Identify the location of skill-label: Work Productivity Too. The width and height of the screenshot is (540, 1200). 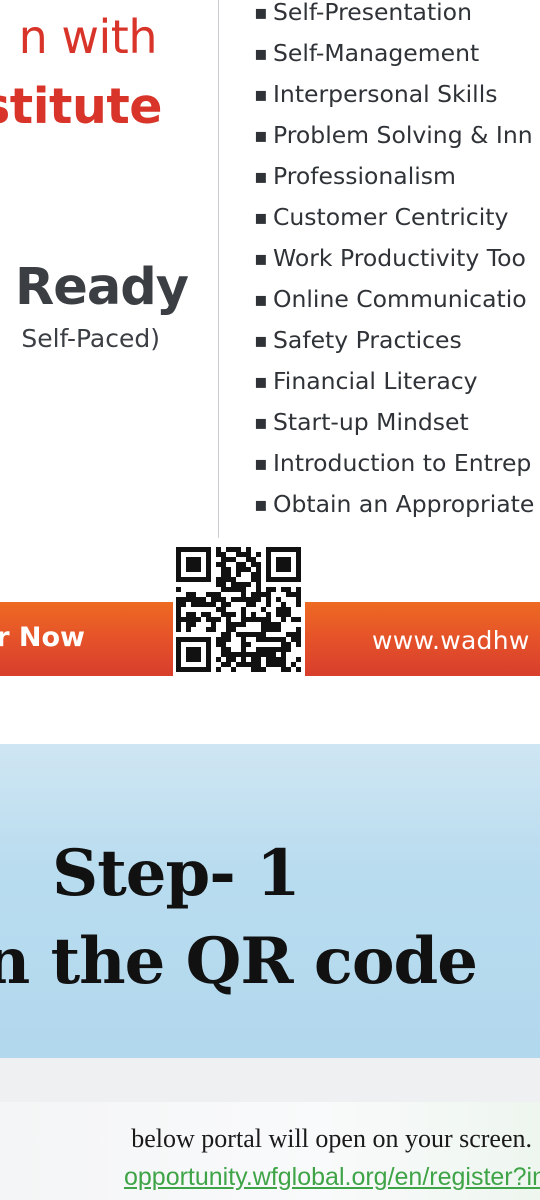
(399, 258).